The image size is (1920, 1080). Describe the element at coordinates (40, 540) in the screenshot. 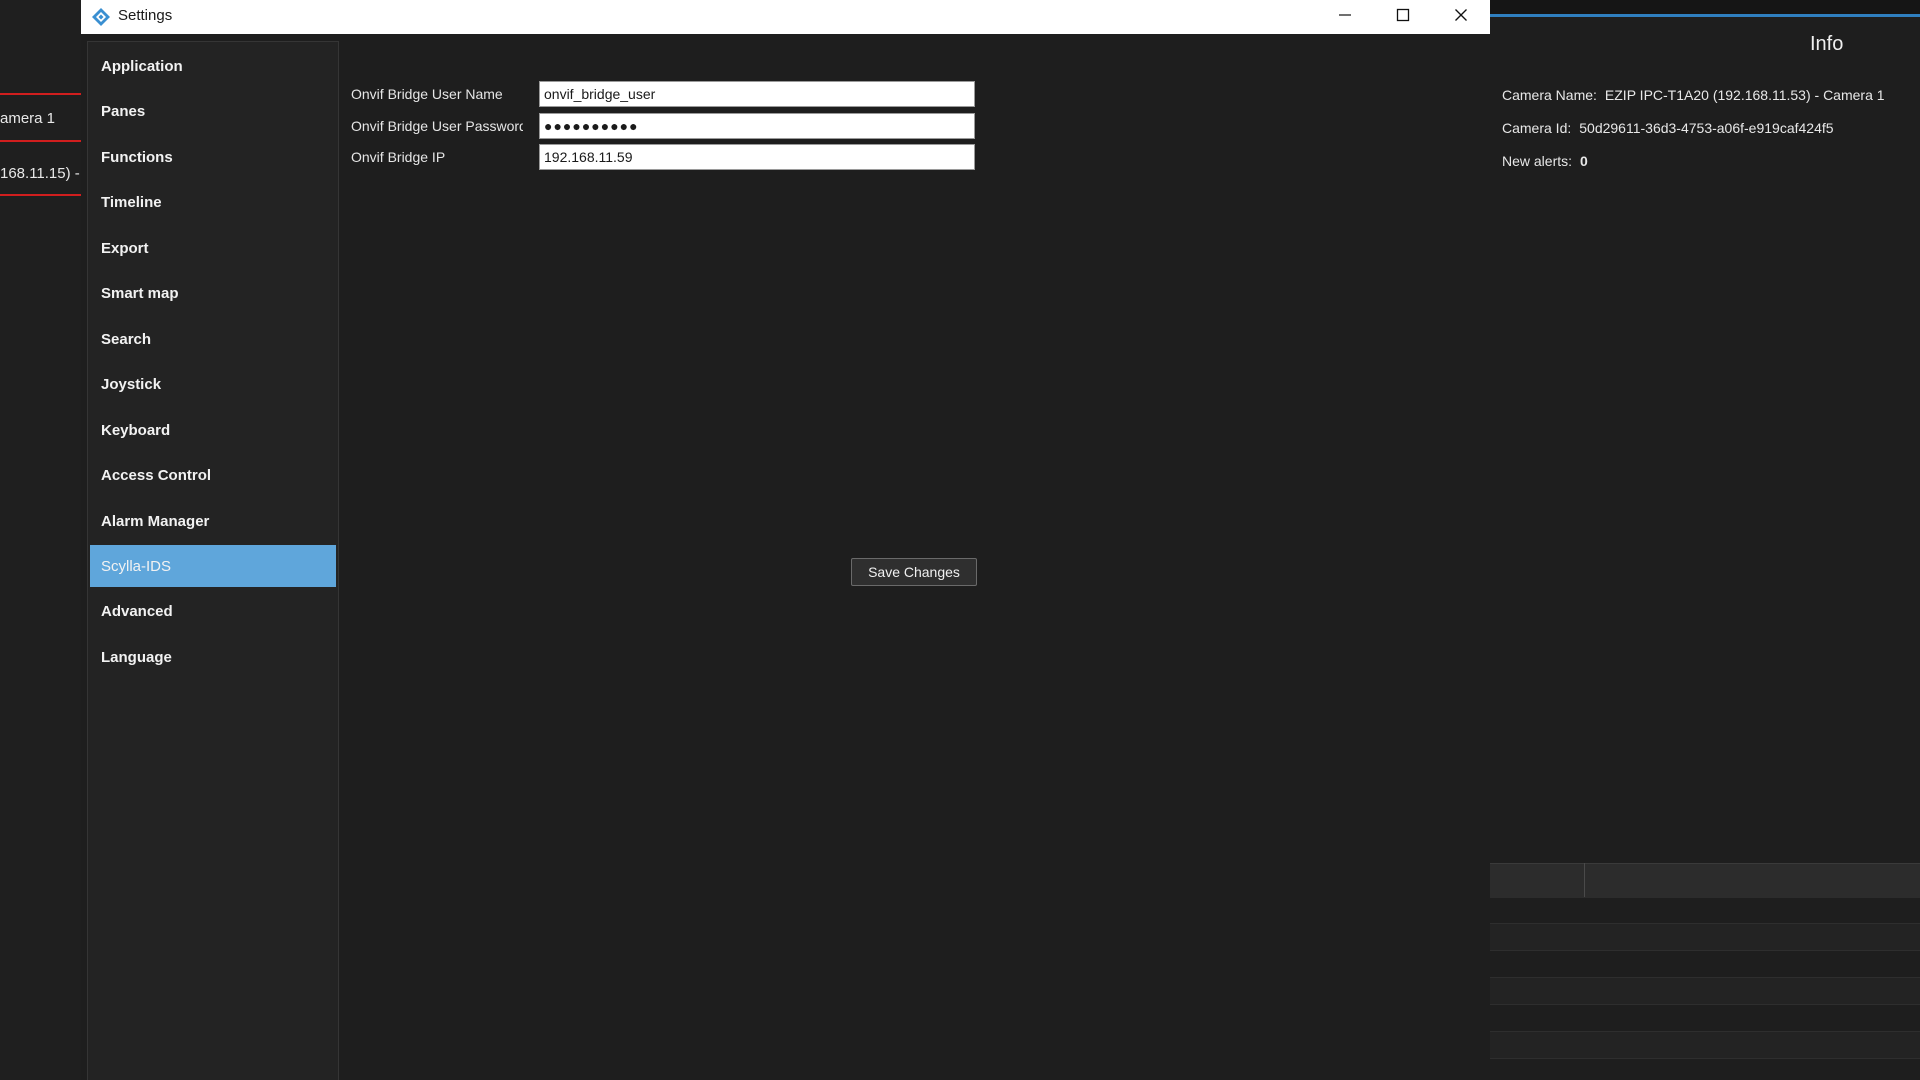

I see `background-camera-list: amera 1 168.11.15) - C` at that location.